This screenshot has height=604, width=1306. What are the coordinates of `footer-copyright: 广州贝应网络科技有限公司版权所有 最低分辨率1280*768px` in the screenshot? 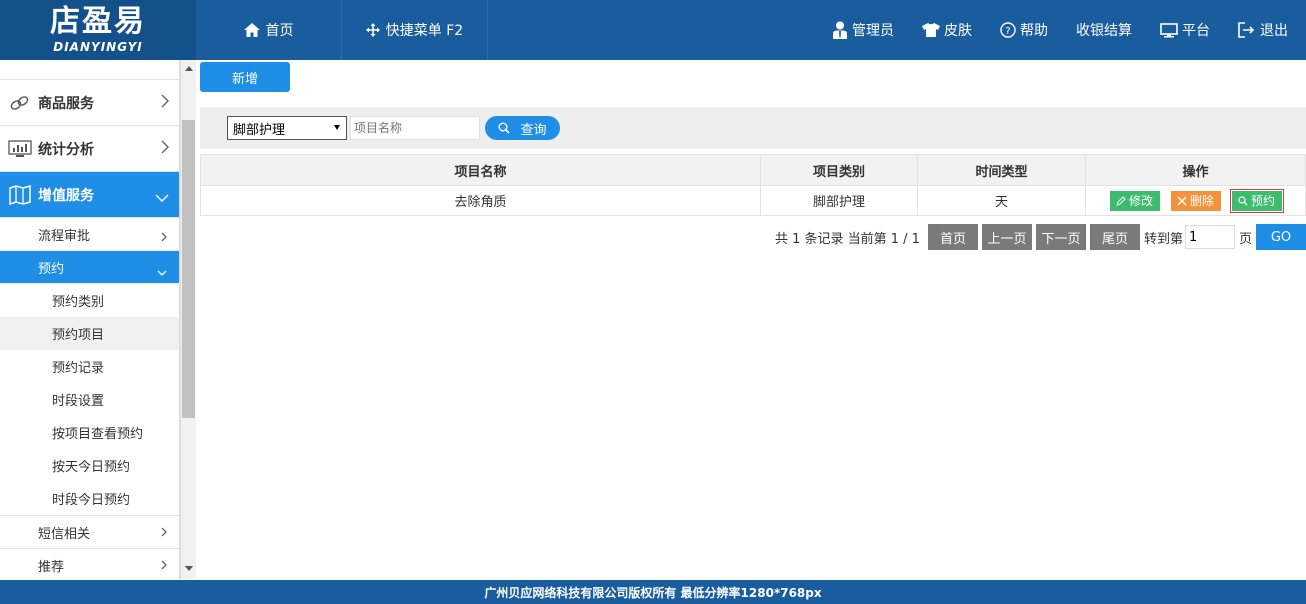 It's located at (653, 592).